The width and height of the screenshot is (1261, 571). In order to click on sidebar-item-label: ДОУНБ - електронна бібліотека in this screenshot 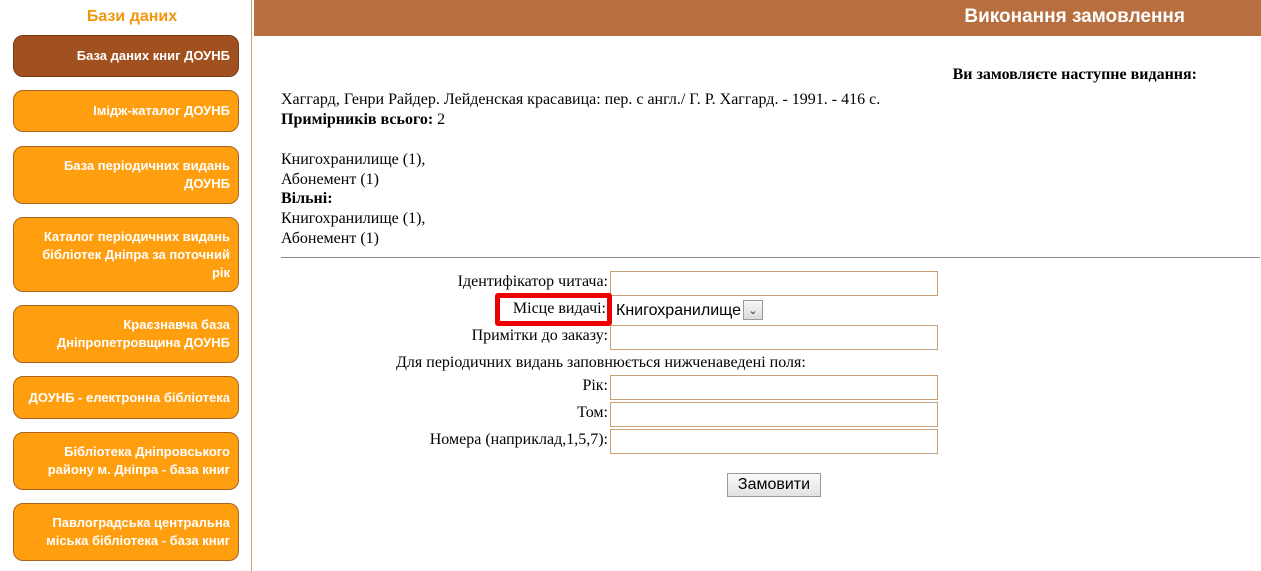, I will do `click(129, 397)`.